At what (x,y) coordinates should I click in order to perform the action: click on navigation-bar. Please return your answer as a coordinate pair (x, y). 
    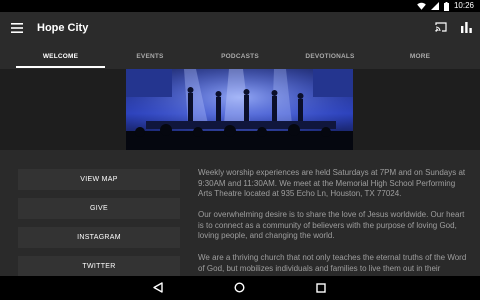
    Looking at the image, I should click on (240, 288).